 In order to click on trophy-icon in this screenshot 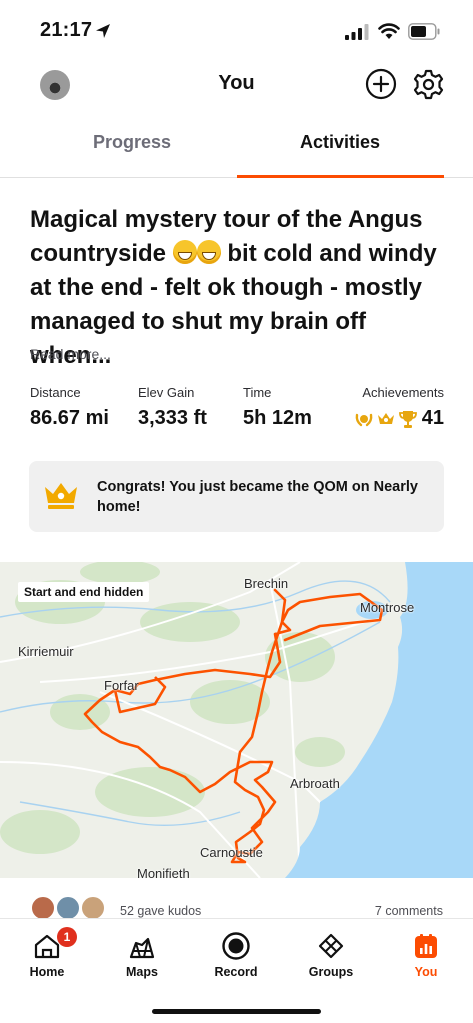, I will do `click(407, 419)`.